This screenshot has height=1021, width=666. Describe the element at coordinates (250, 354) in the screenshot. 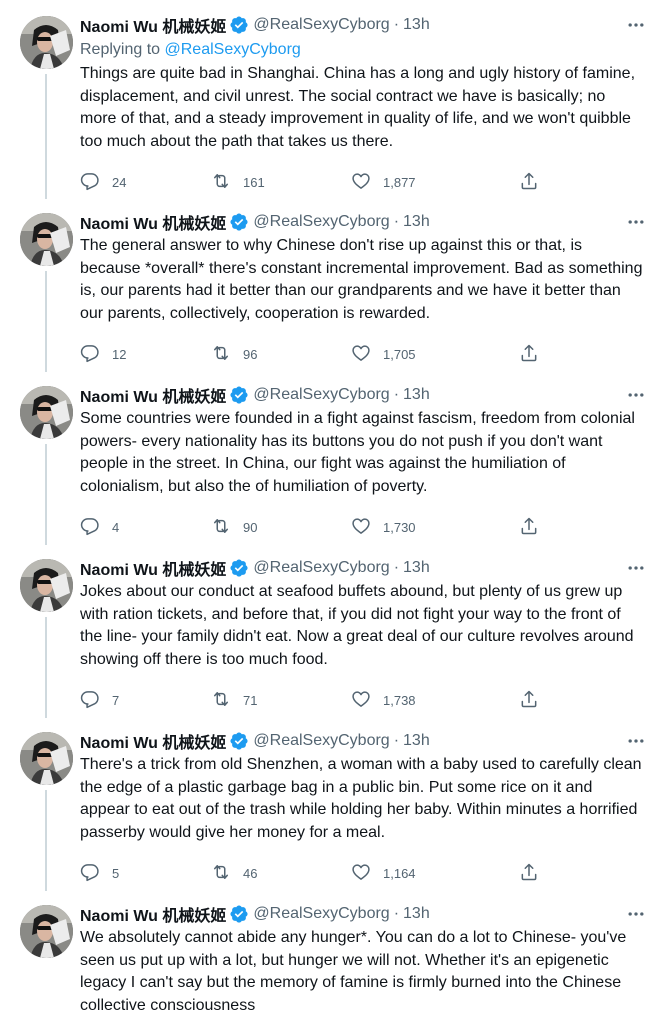

I see `retweet-count: 96` at that location.